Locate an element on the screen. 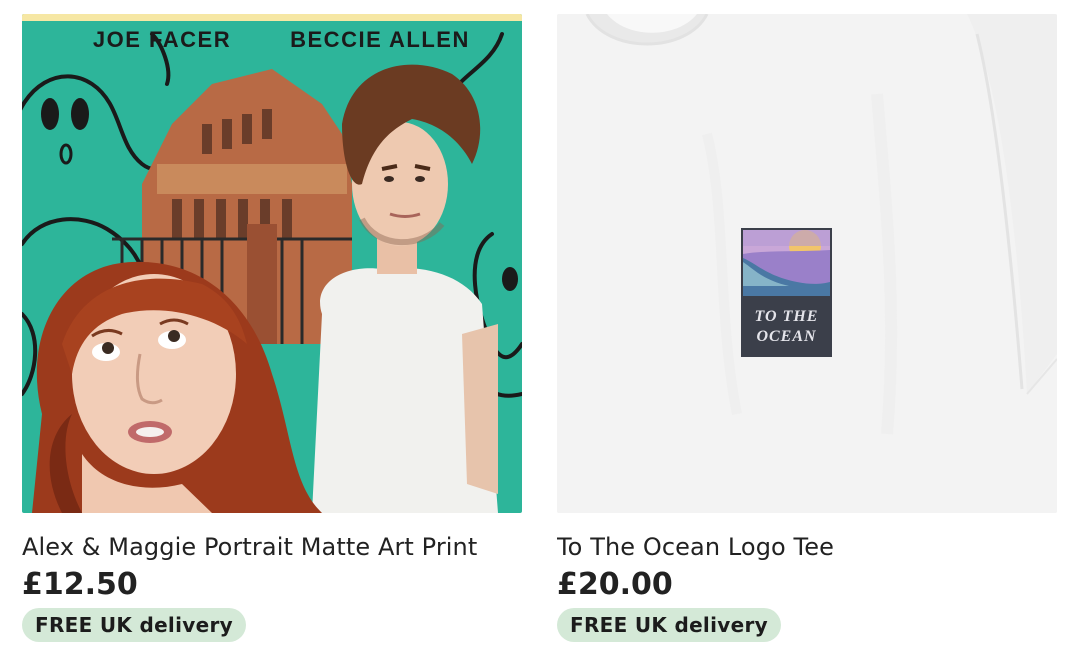 The height and width of the screenshot is (662, 1078). listing-price: £12.50 is located at coordinates (80, 584).